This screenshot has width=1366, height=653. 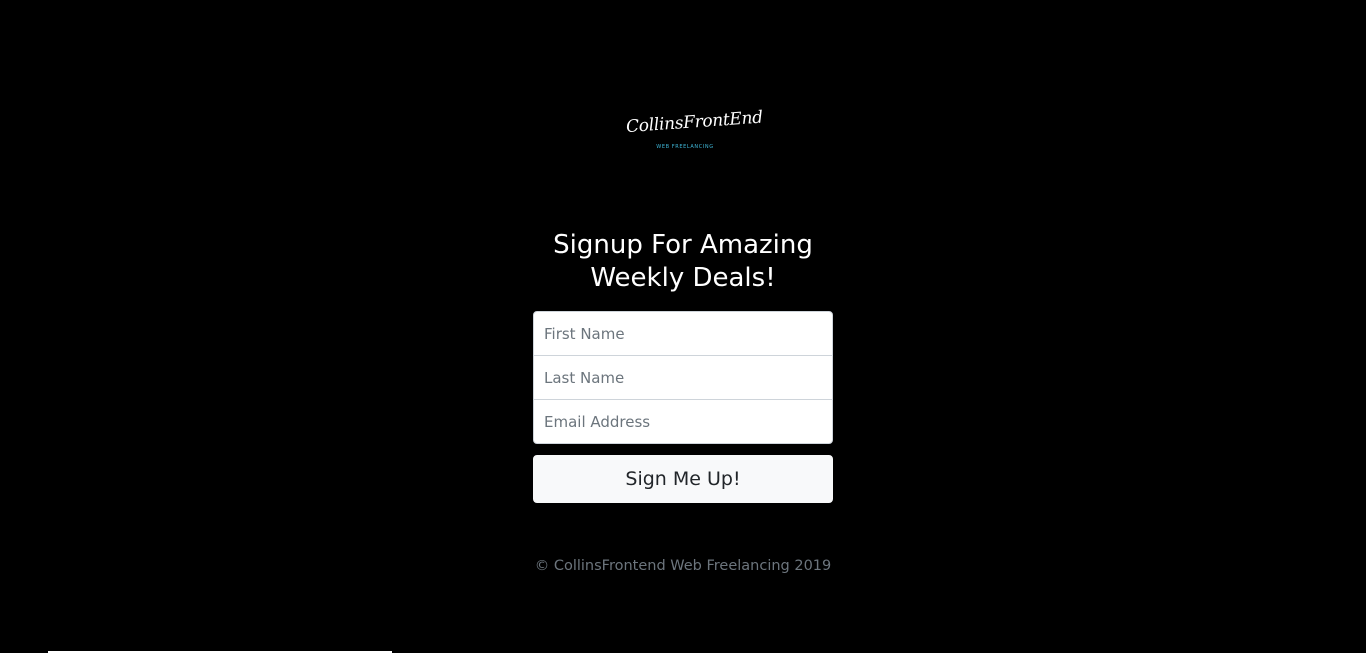 I want to click on signup-form: Sign Me Up!, so click(x=683, y=407).